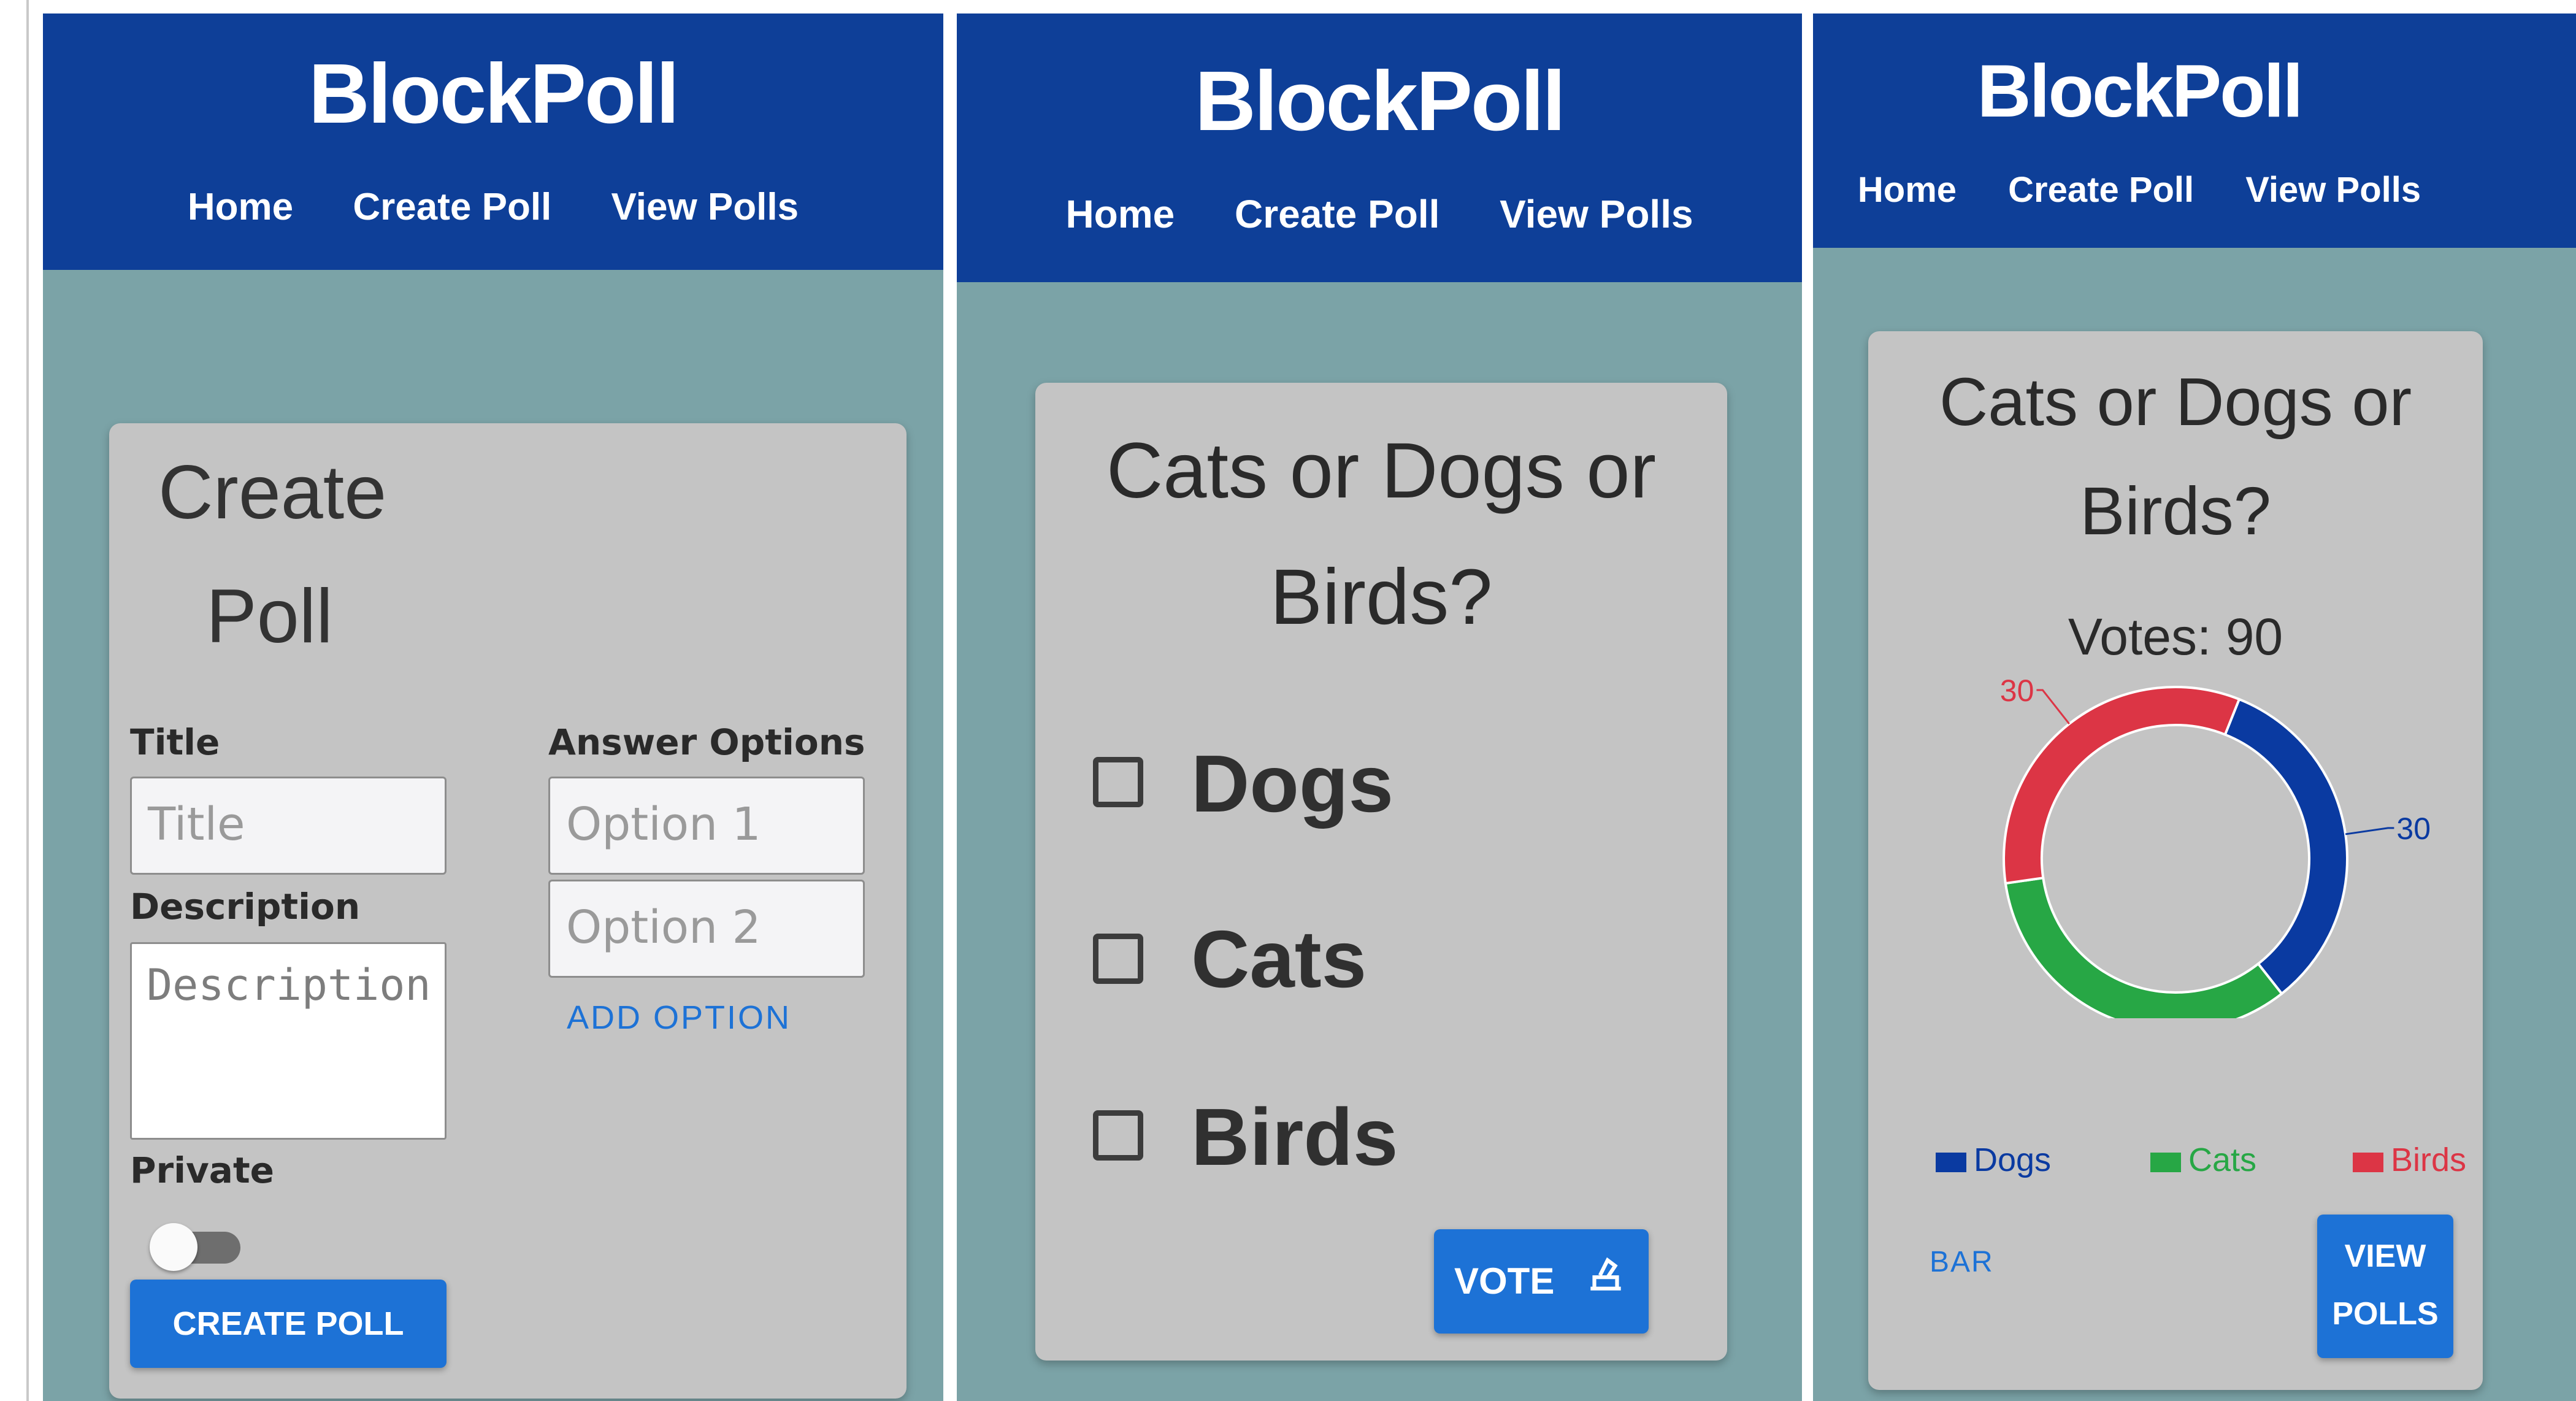  What do you see at coordinates (679, 1018) in the screenshot?
I see `add-option-button: ADD OPTION` at bounding box center [679, 1018].